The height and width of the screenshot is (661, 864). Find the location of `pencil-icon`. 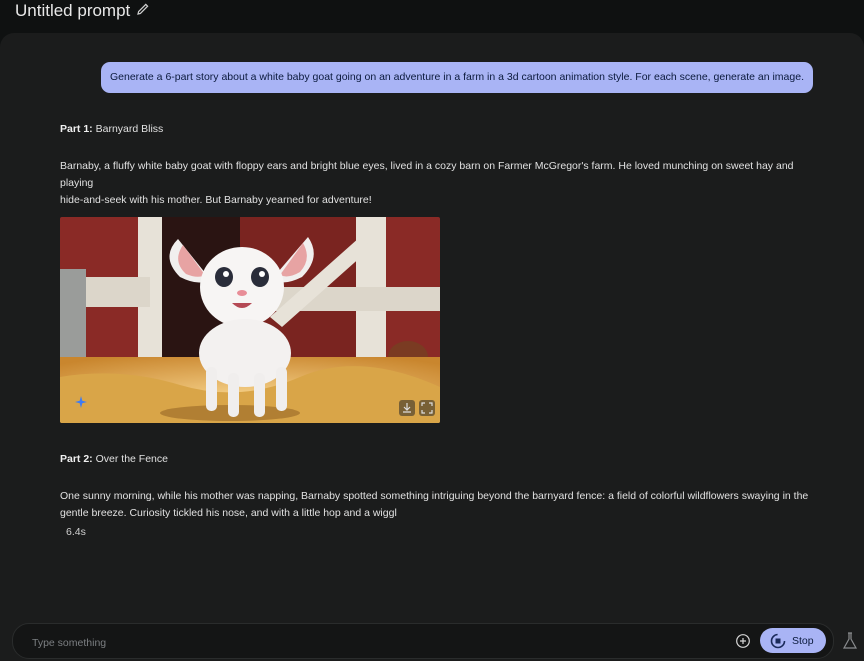

pencil-icon is located at coordinates (143, 9).